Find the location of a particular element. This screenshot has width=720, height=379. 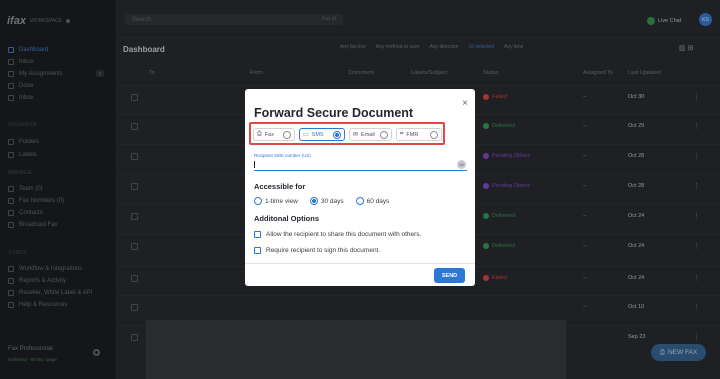

channel-label: Email is located at coordinates (368, 134).